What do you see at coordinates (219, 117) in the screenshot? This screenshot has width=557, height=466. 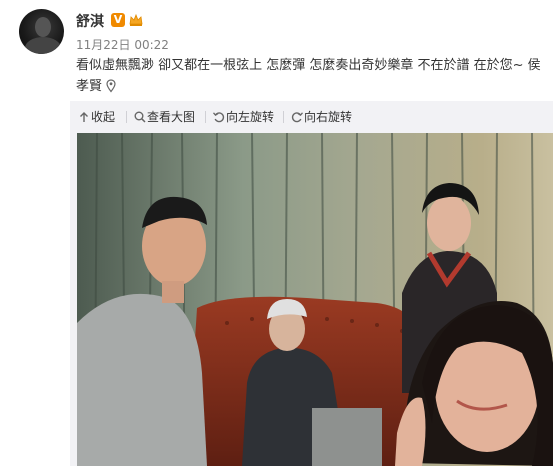 I see `rotate-left-icon` at bounding box center [219, 117].